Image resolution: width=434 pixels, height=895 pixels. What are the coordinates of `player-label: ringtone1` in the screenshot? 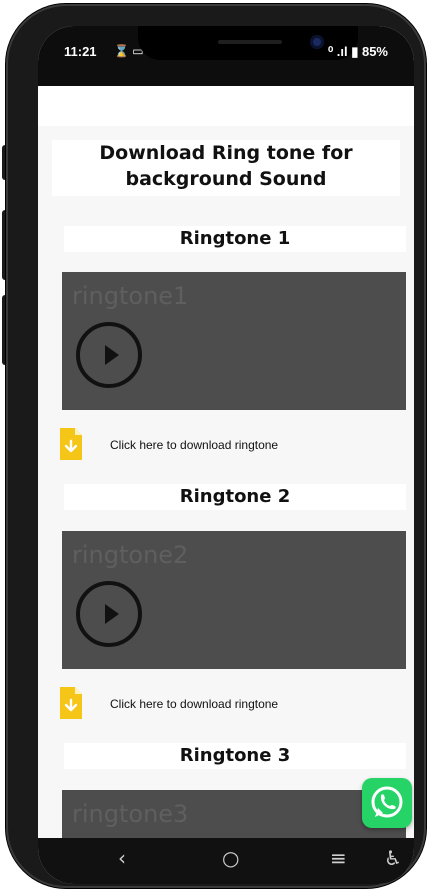 It's located at (130, 296).